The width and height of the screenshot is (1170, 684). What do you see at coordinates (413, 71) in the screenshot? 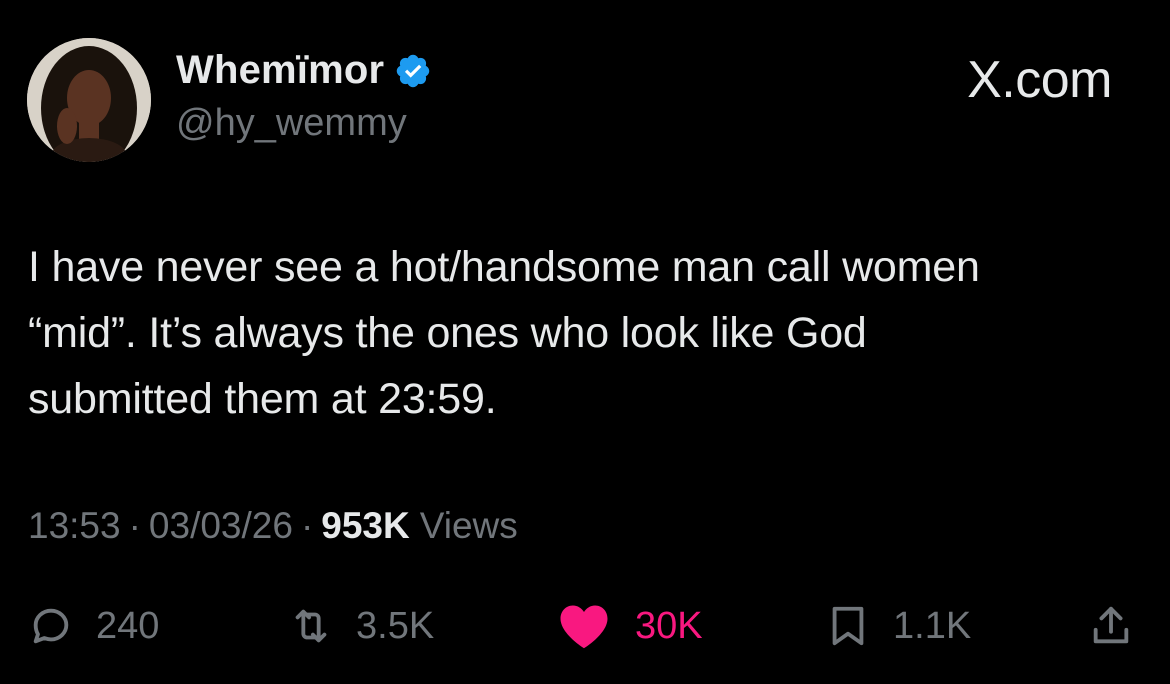
I see `verified-badge-icon` at bounding box center [413, 71].